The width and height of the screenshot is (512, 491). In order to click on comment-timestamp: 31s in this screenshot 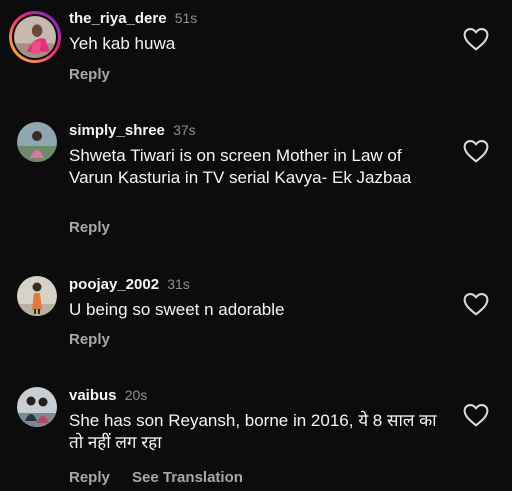, I will do `click(178, 284)`.